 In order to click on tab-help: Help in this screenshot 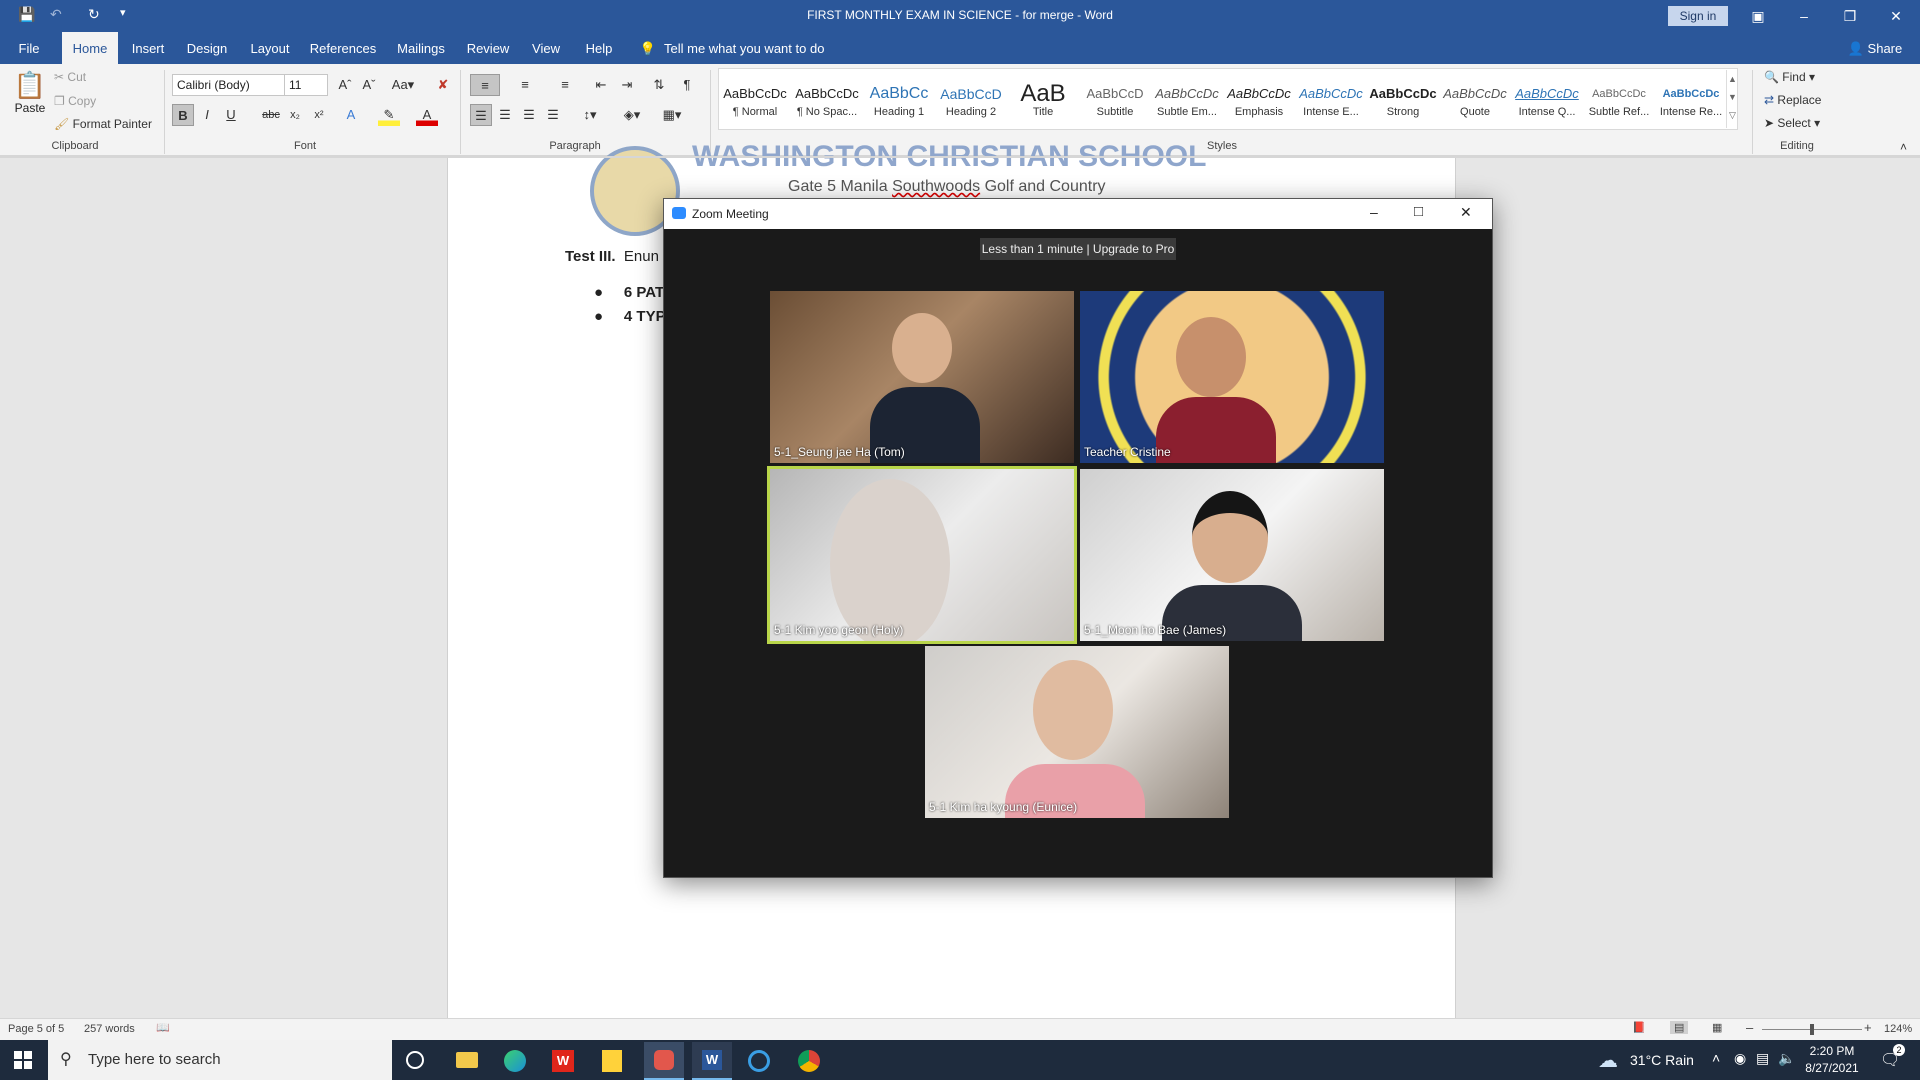, I will do `click(599, 48)`.